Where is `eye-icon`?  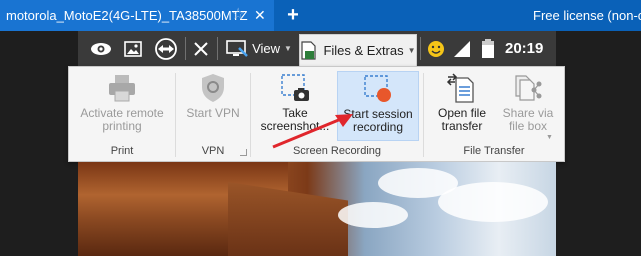
eye-icon is located at coordinates (101, 48).